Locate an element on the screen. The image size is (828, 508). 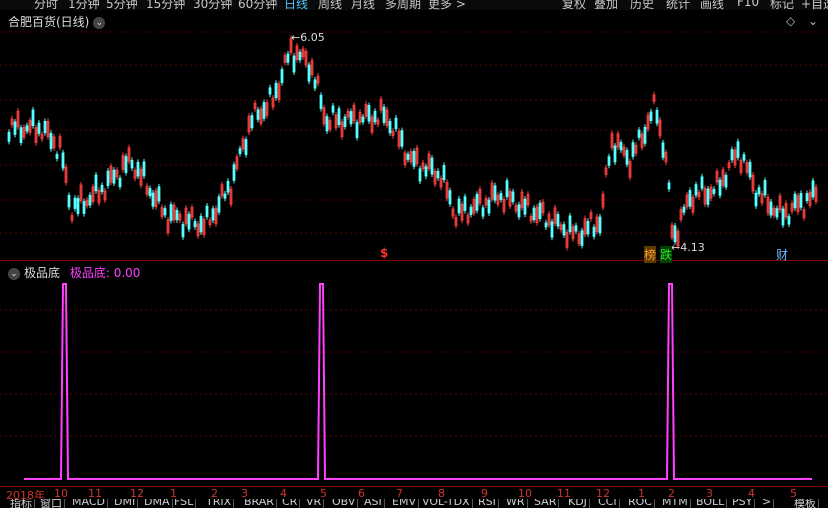
indicator-tab-4: DMA is located at coordinates (157, 503).